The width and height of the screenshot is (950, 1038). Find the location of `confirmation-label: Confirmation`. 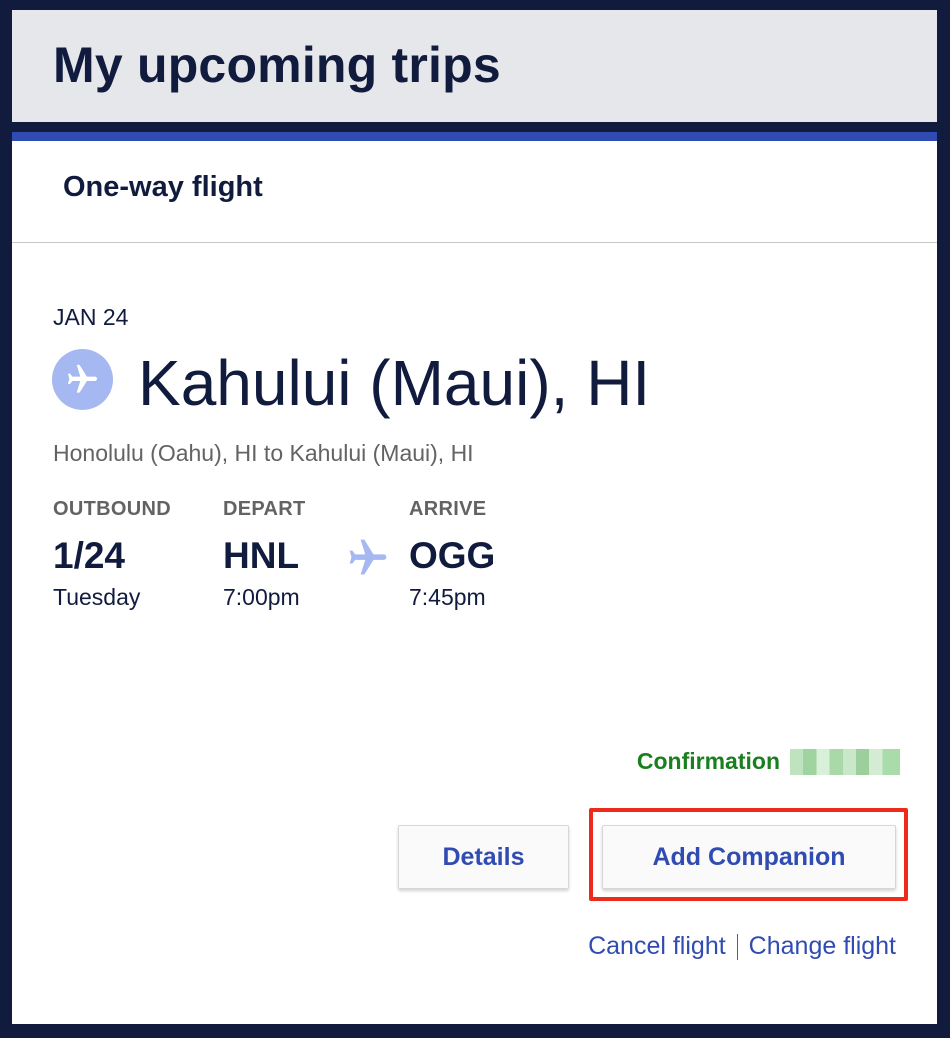

confirmation-label: Confirmation is located at coordinates (708, 761).